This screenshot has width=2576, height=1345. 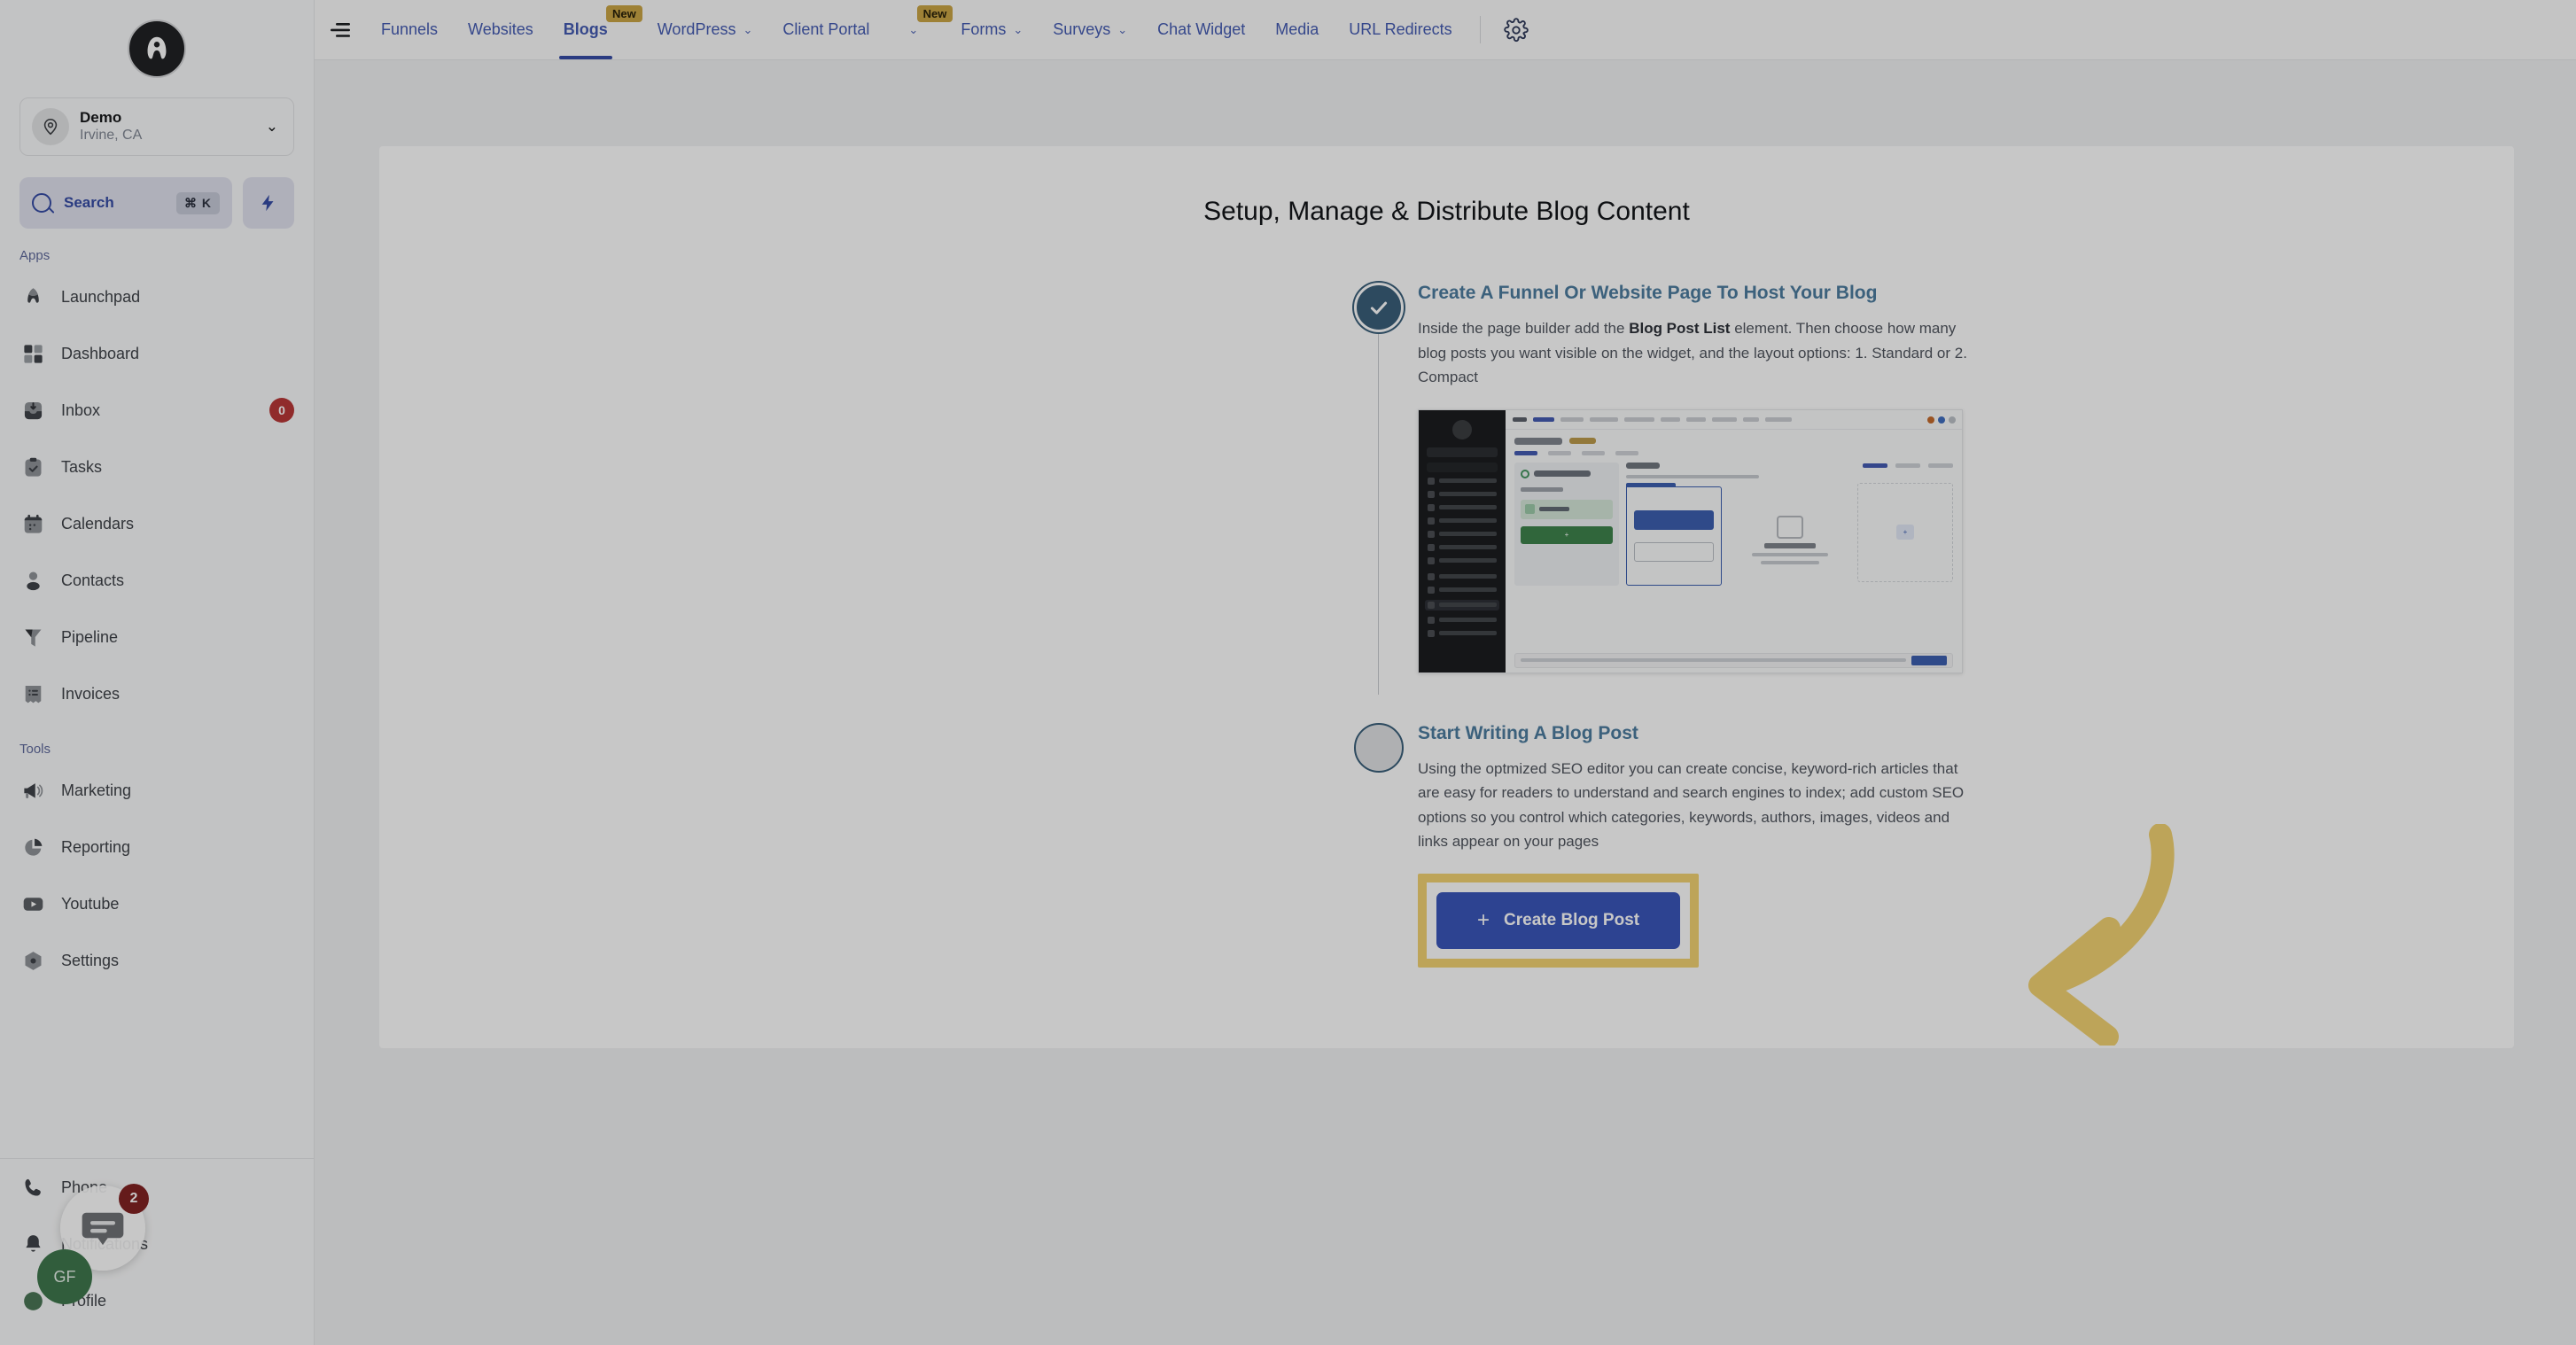 What do you see at coordinates (96, 846) in the screenshot?
I see `sidebar-item-label: Reporting` at bounding box center [96, 846].